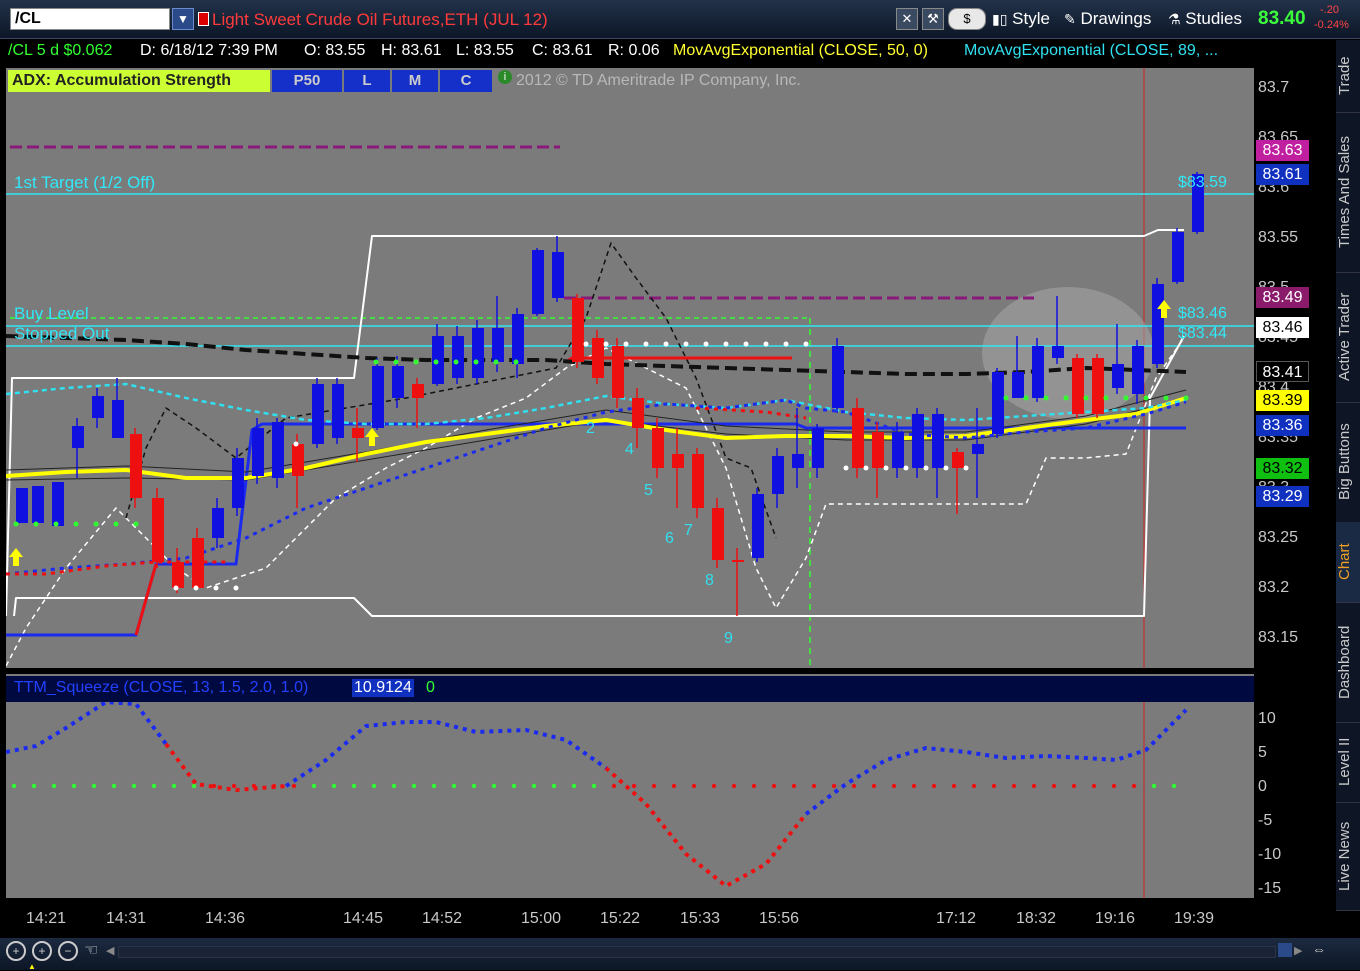 This screenshot has height=971, width=1360. What do you see at coordinates (90, 19) in the screenshot?
I see `symbol-input: /CL` at bounding box center [90, 19].